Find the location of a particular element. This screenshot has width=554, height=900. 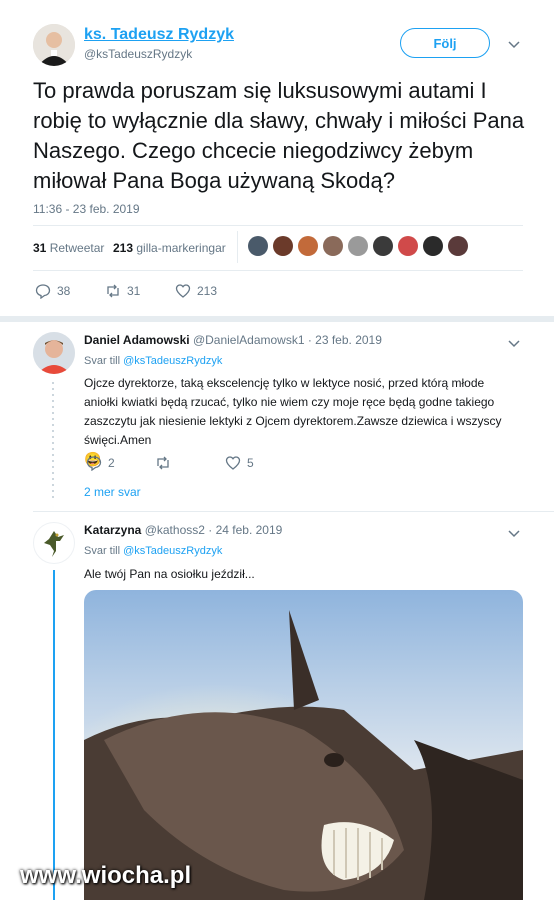

reply-button: 2 is located at coordinates (100, 463).